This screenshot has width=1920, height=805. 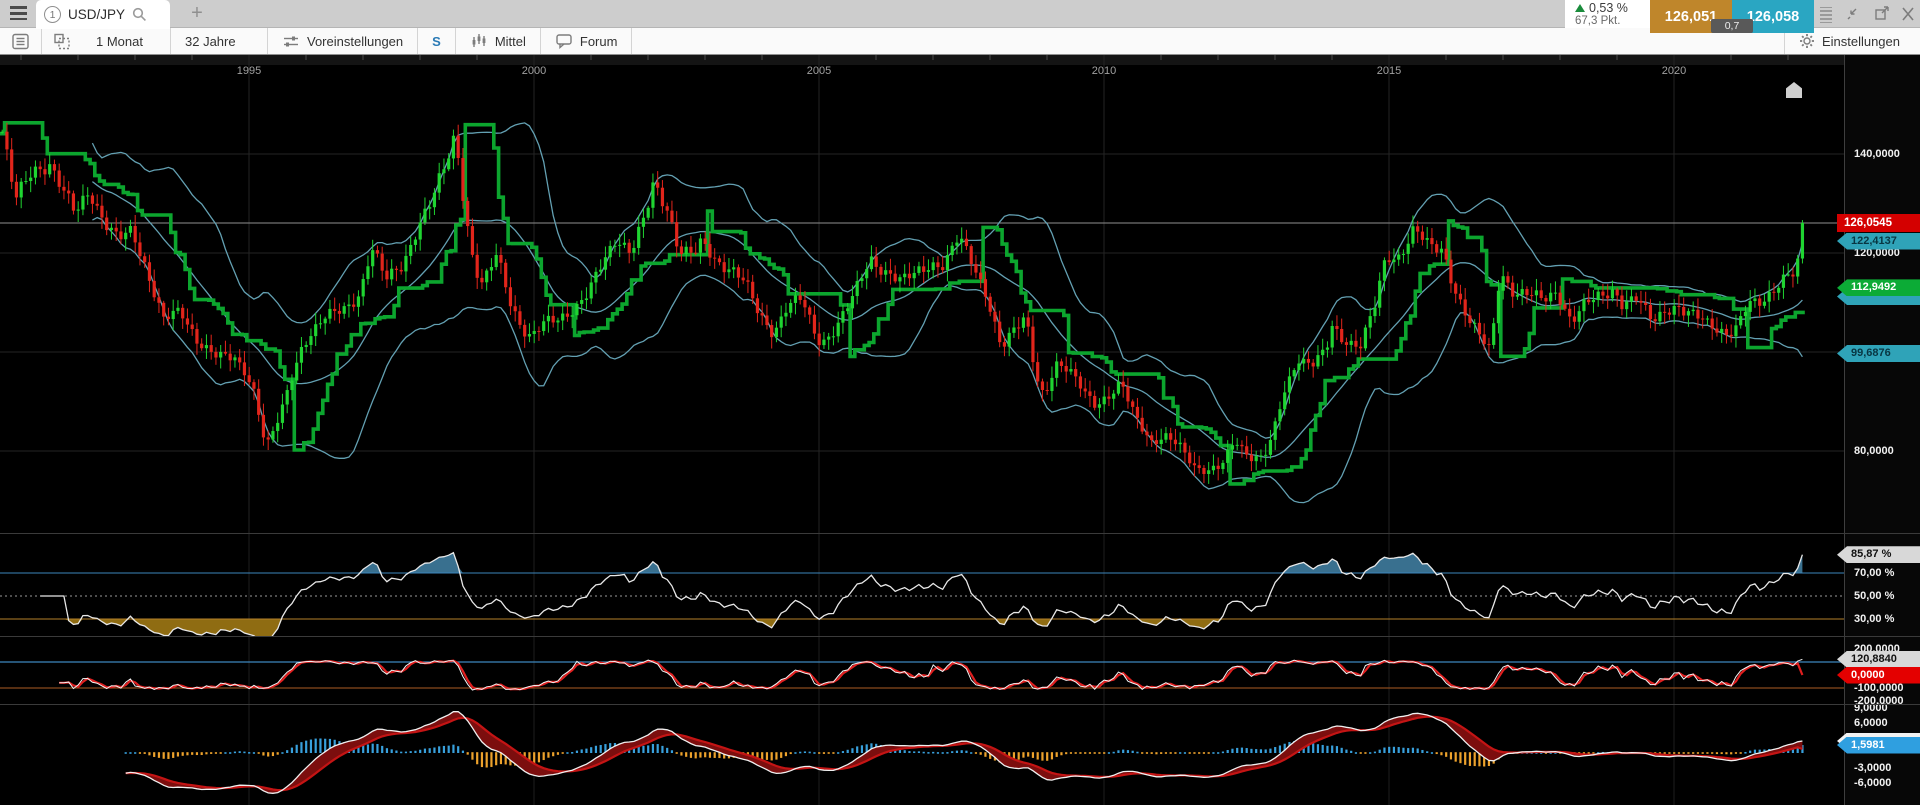 I want to click on axis-label: -3,0000, so click(x=1873, y=768).